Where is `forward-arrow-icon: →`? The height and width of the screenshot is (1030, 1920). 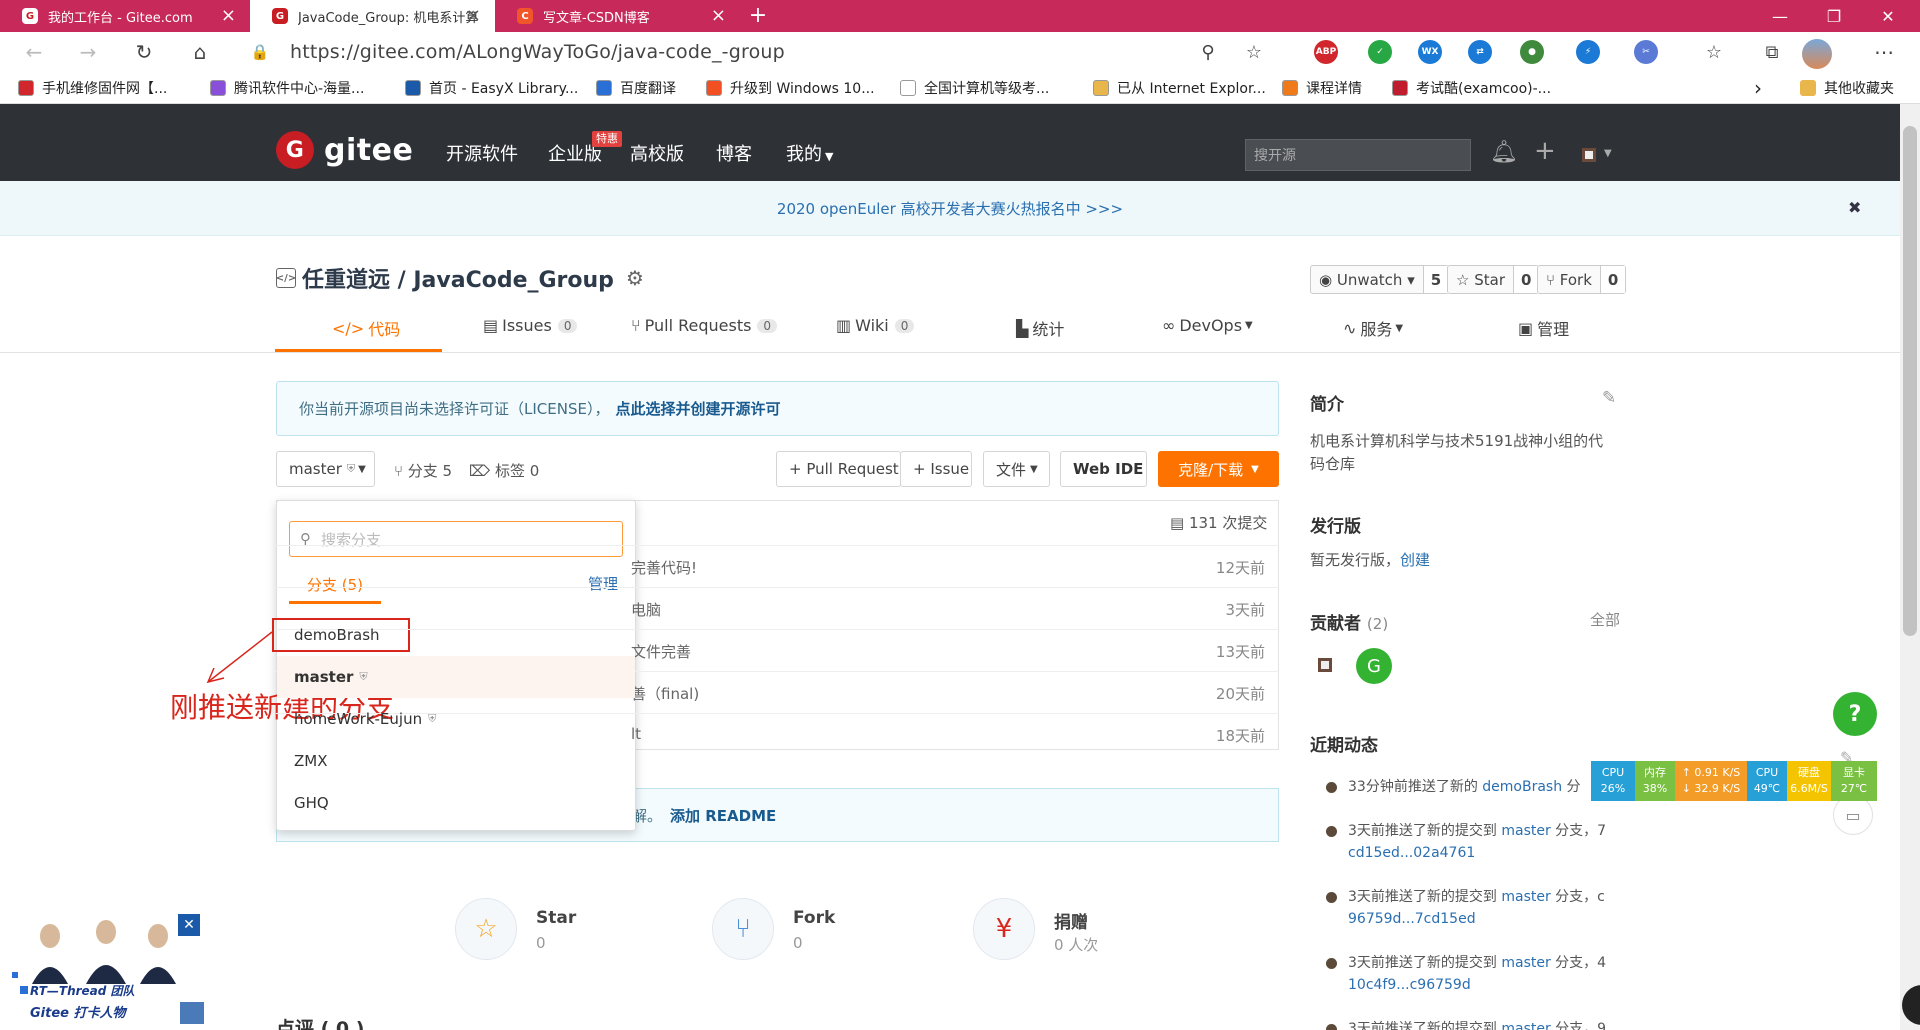
forward-arrow-icon: → is located at coordinates (88, 52).